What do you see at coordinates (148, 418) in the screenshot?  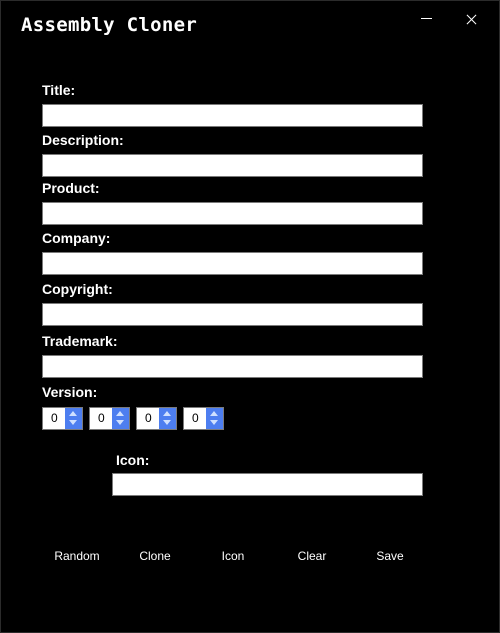 I see `version-build-value: 0` at bounding box center [148, 418].